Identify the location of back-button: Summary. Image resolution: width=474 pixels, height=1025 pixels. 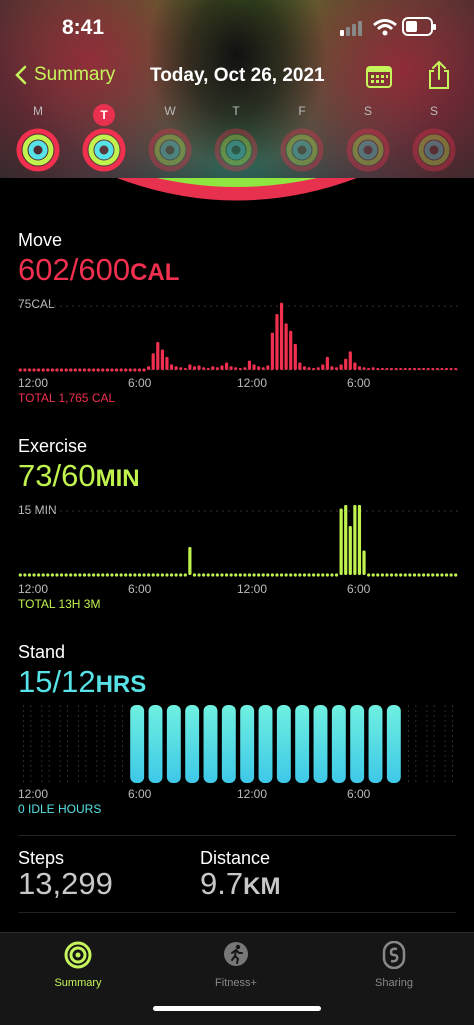
(64, 75).